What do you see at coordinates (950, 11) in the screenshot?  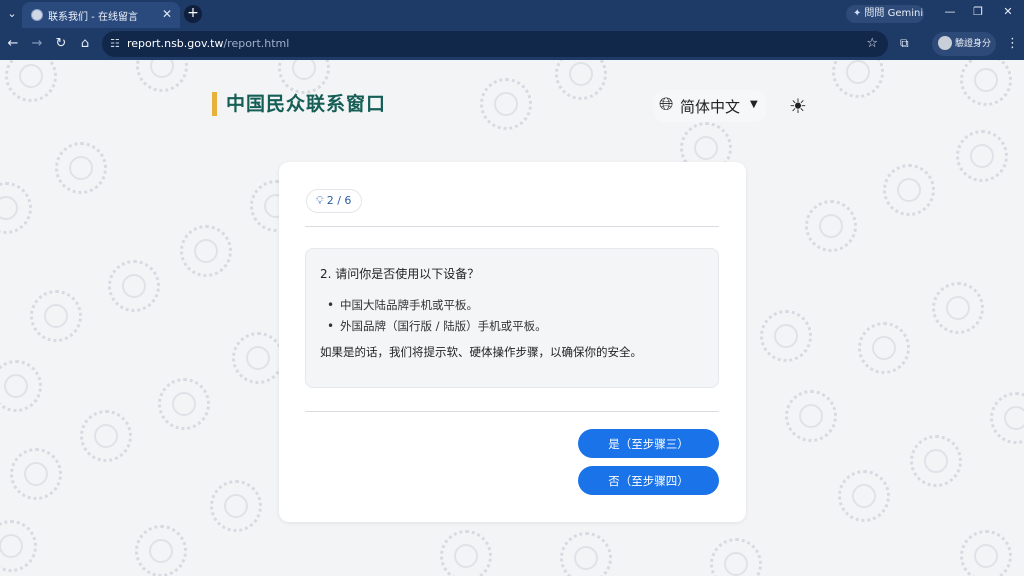 I see `minimize-icon: —` at bounding box center [950, 11].